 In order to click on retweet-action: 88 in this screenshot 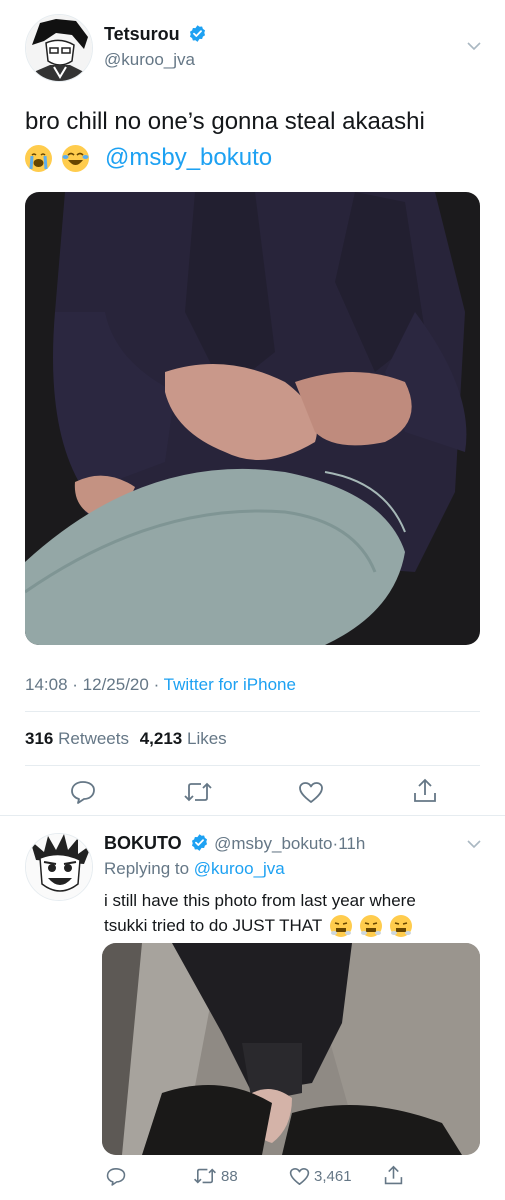, I will do `click(215, 1176)`.